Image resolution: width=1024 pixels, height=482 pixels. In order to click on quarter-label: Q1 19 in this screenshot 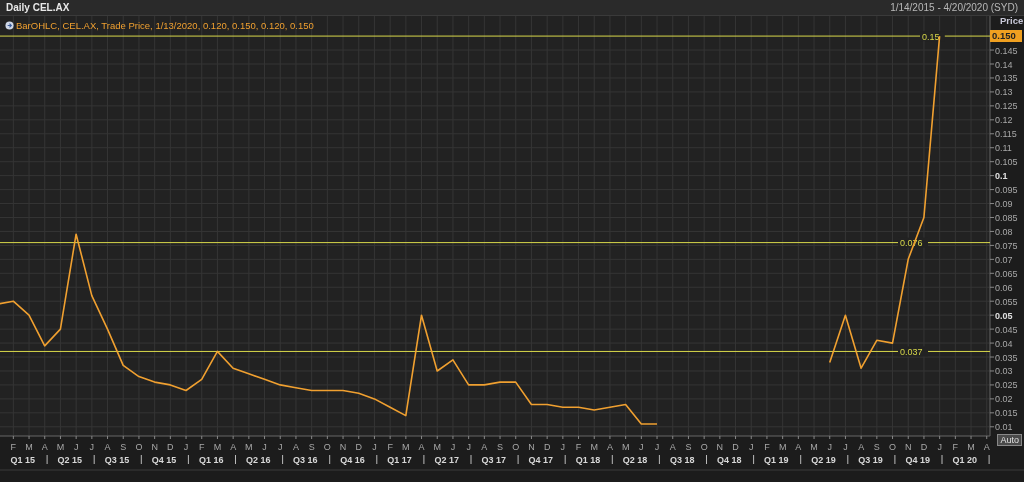, I will do `click(776, 460)`.